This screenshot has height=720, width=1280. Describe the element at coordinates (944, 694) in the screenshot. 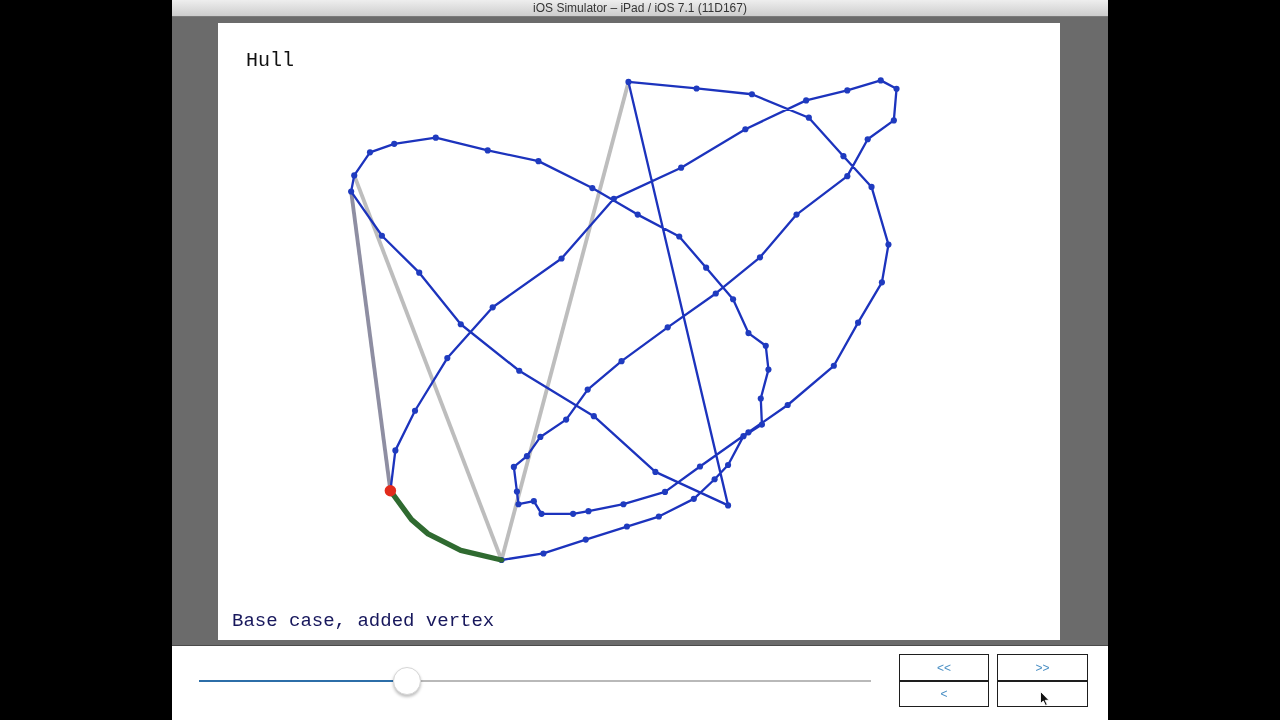

I see `step-button: <` at that location.